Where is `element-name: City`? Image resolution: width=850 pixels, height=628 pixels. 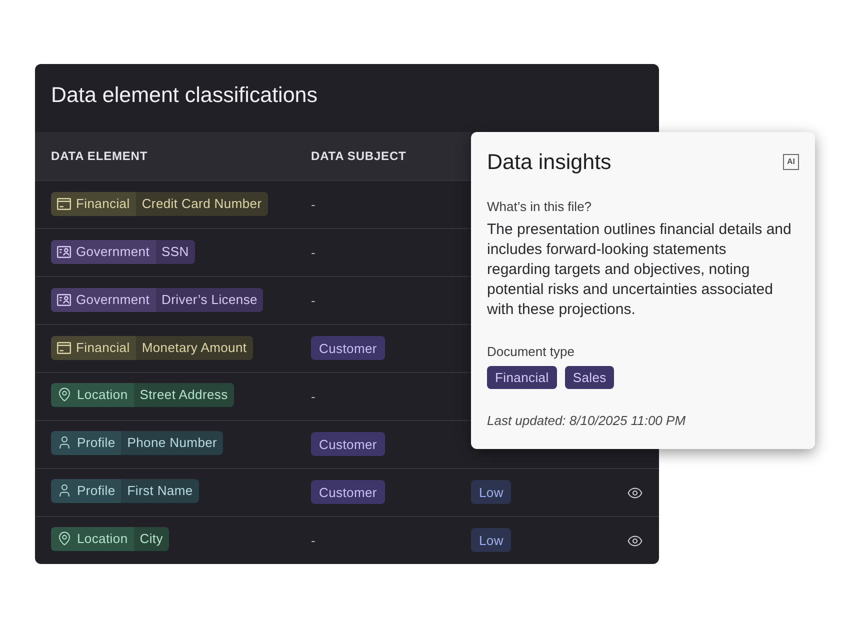 element-name: City is located at coordinates (151, 538).